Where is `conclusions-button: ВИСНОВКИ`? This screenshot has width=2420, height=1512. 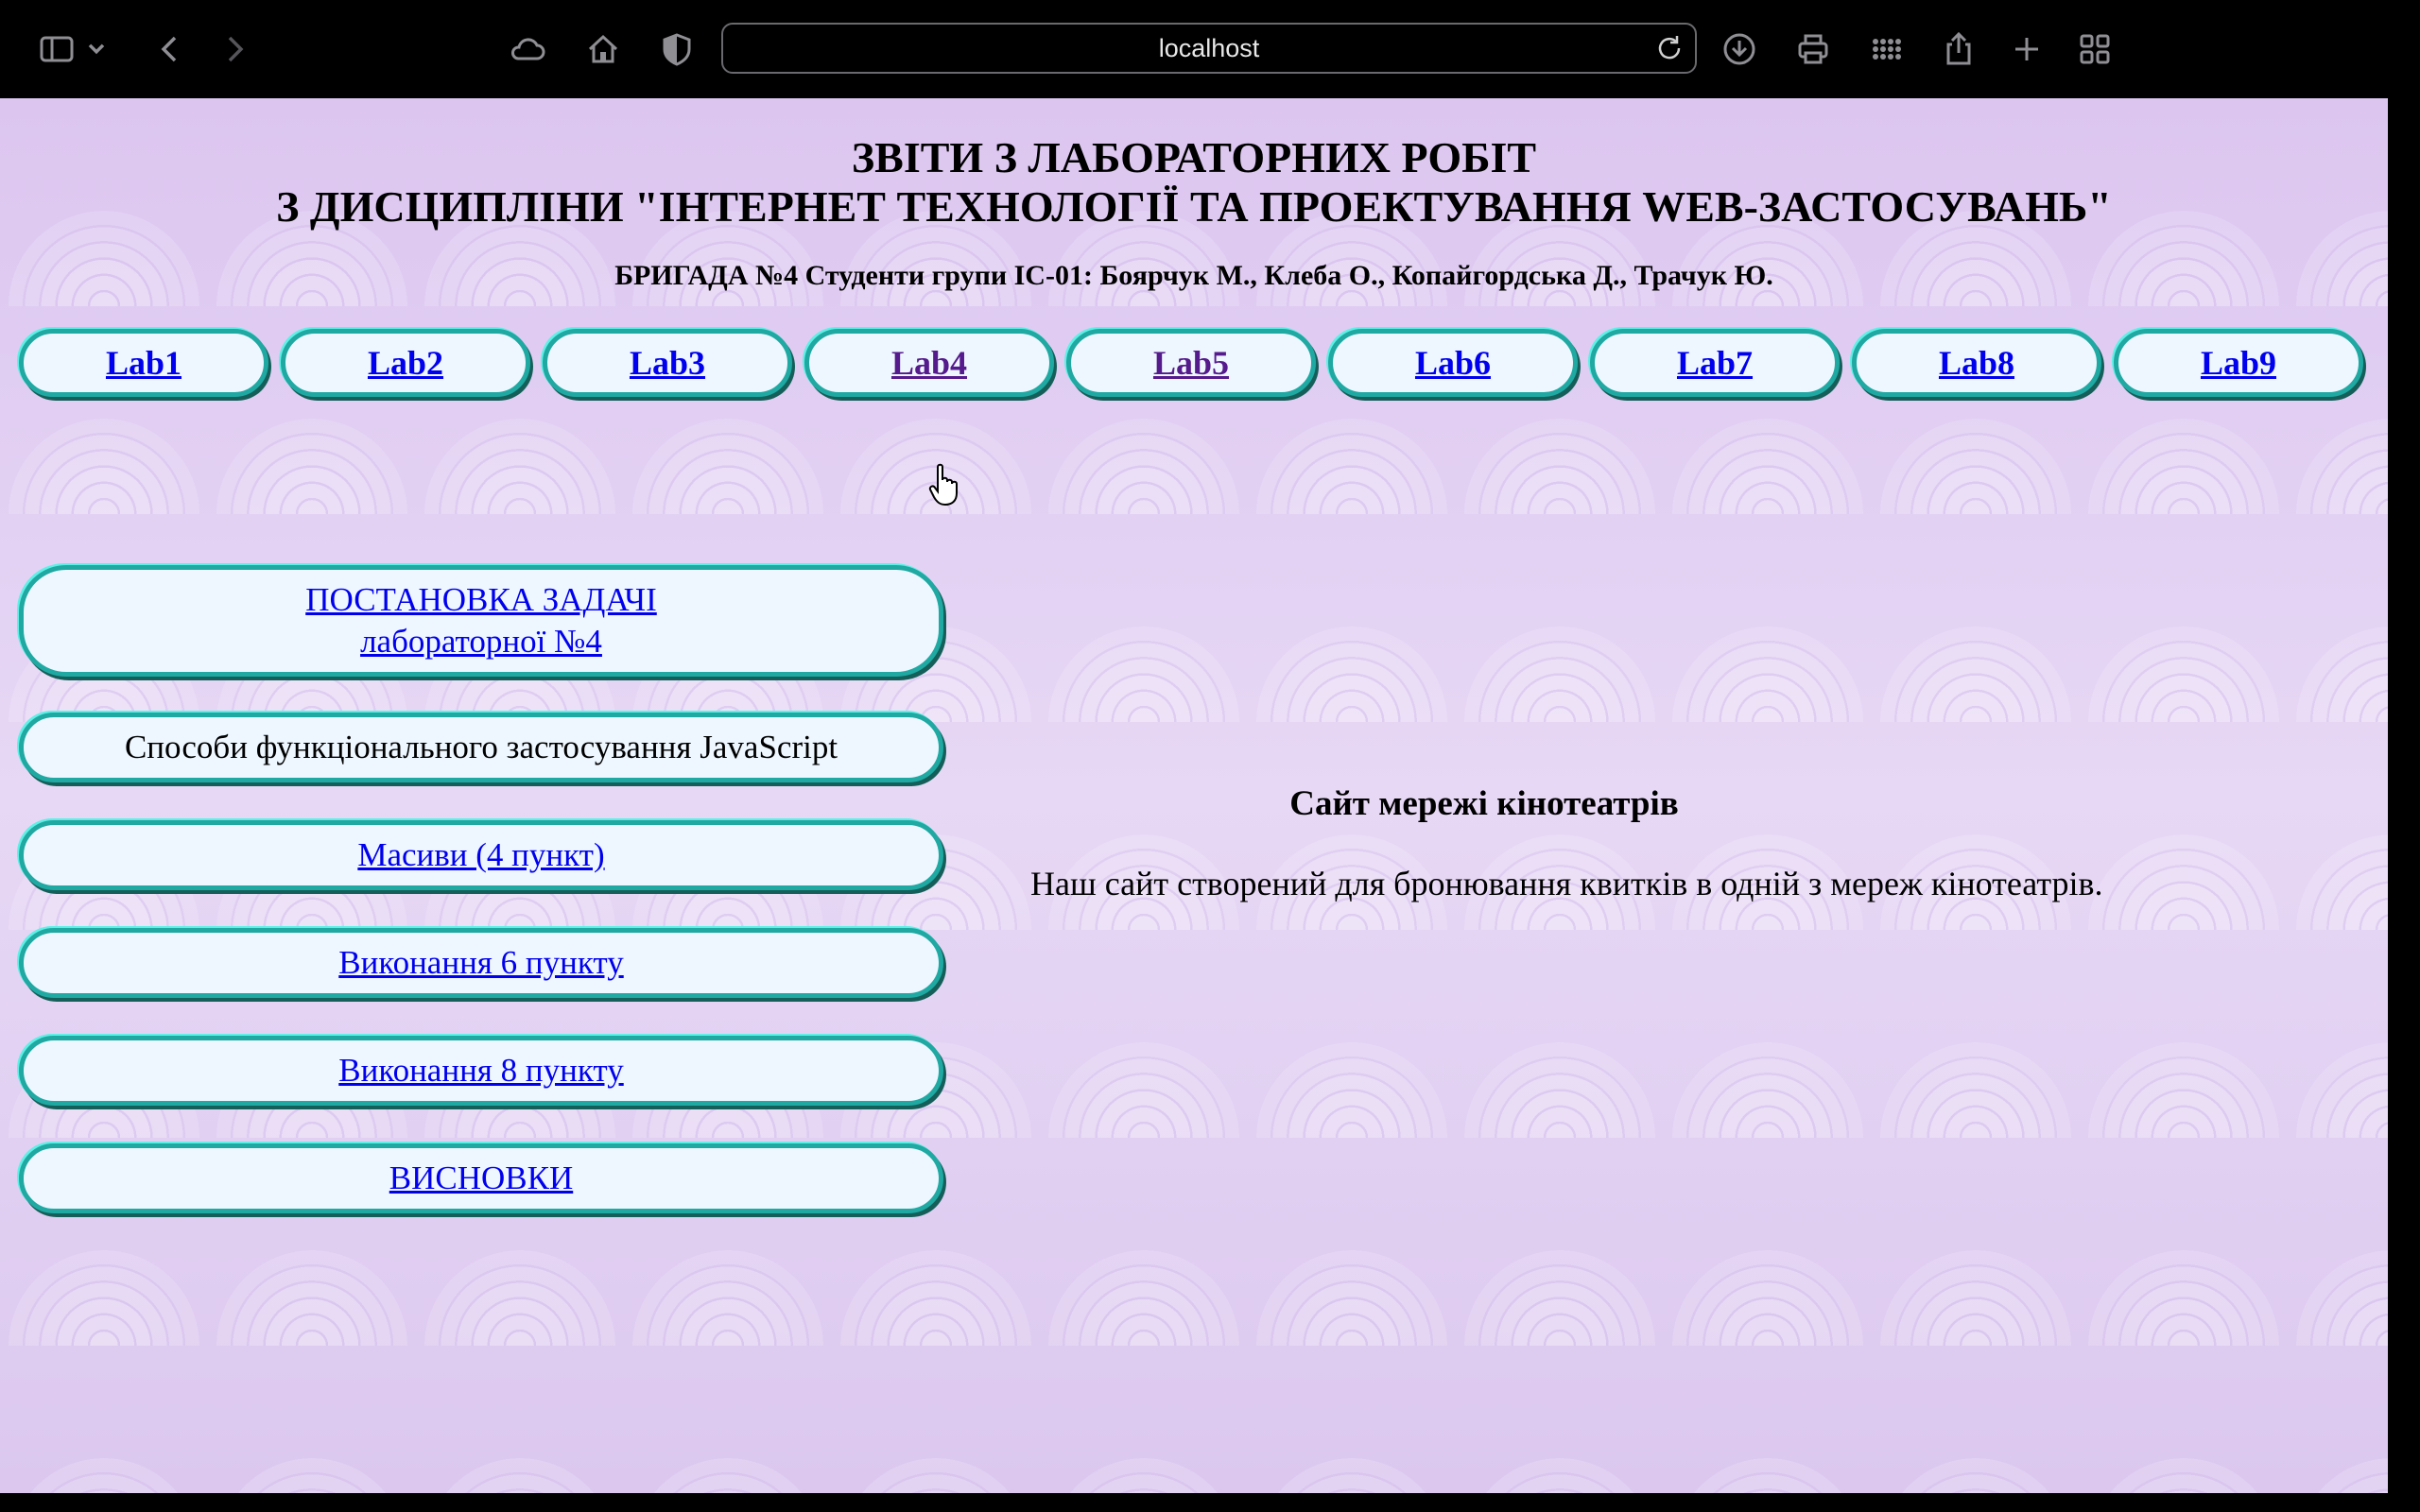 conclusions-button: ВИСНОВКИ is located at coordinates (481, 1178).